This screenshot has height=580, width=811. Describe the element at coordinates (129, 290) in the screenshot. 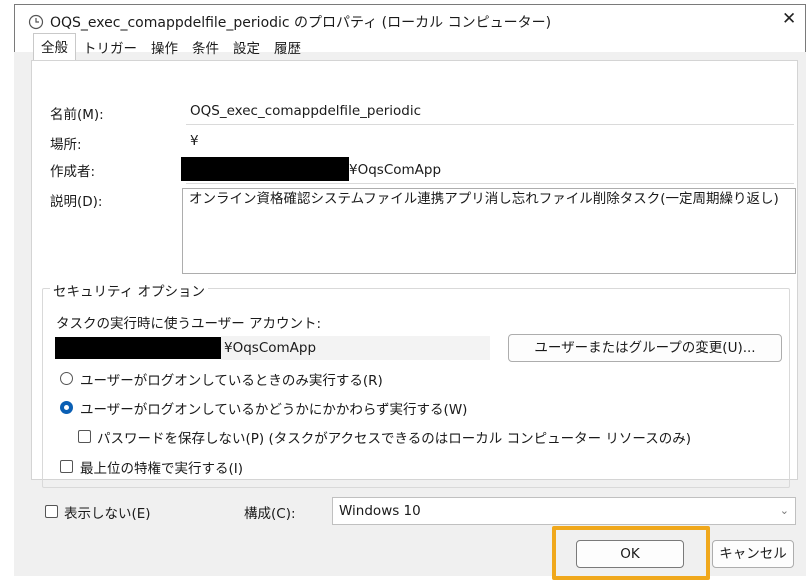

I see `security-options-legend: セキュリティ オプション` at that location.